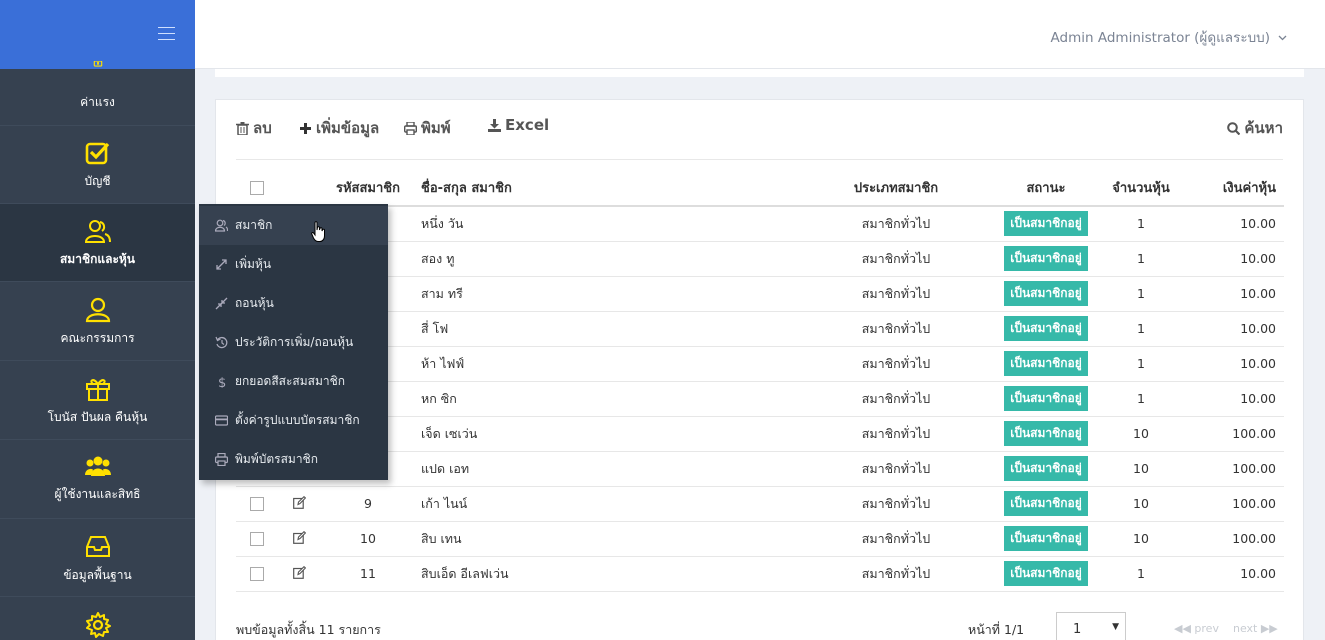 This screenshot has height=640, width=1325. Describe the element at coordinates (97, 389) in the screenshot. I see `gift-icon` at that location.